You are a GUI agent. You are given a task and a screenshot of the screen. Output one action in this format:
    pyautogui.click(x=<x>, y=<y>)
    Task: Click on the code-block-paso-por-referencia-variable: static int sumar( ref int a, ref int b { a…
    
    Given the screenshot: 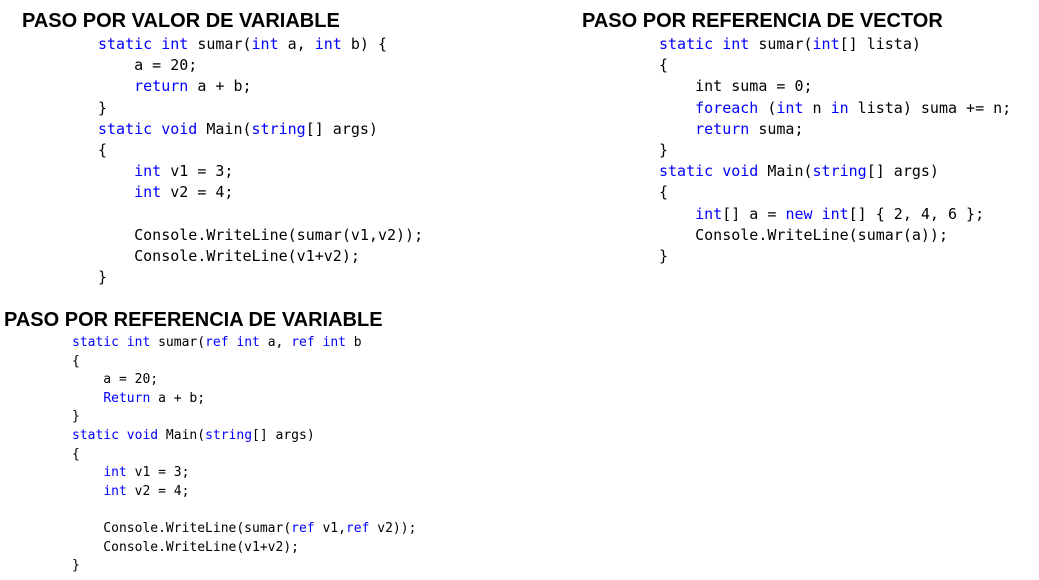 What is the action you would take?
    pyautogui.click(x=244, y=455)
    